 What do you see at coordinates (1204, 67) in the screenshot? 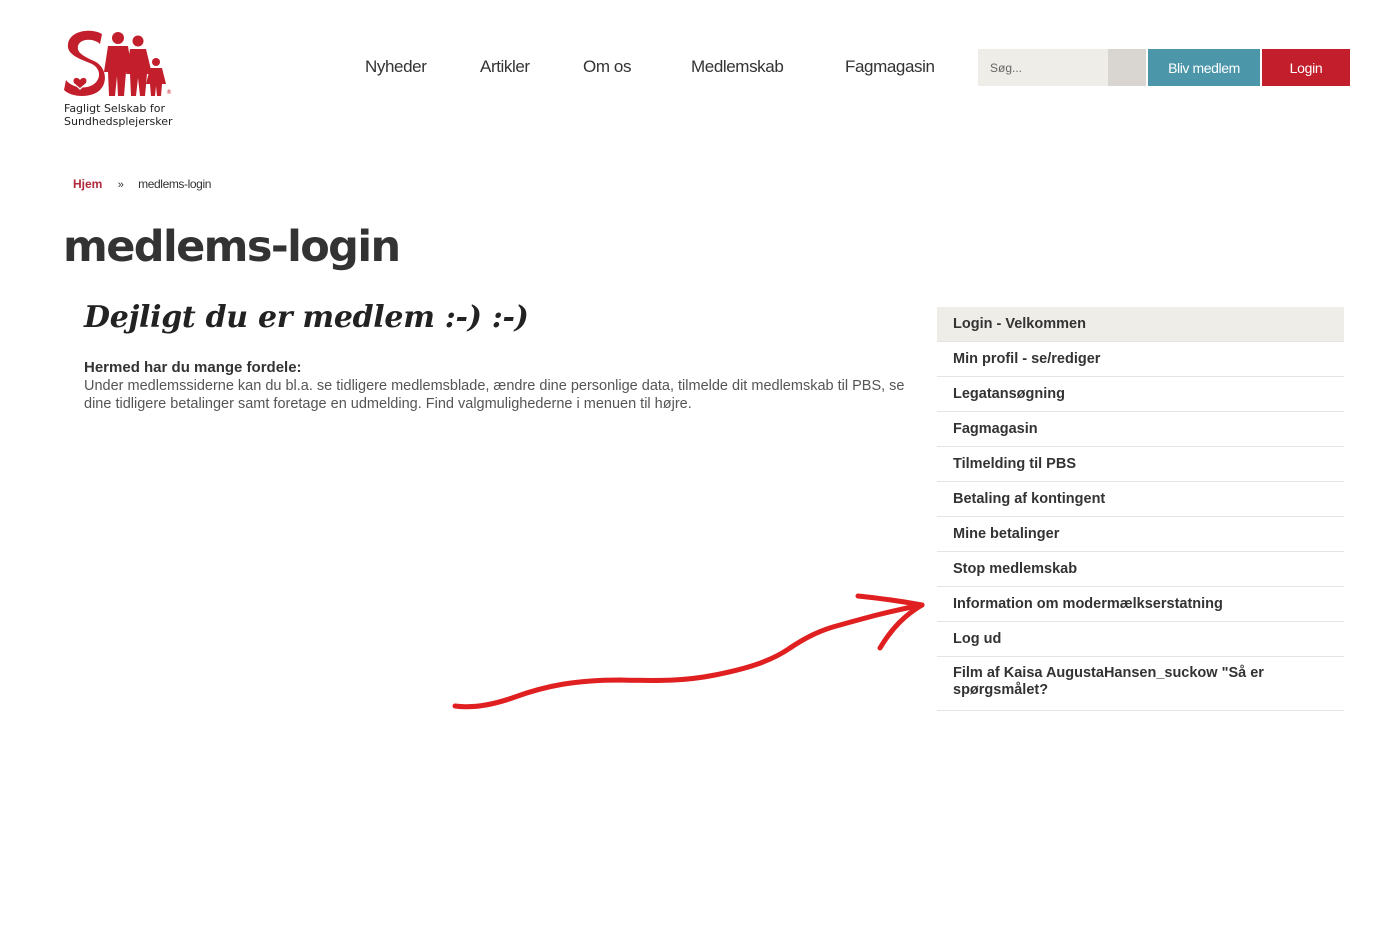
I see `become-member-button: Bliv medlem` at bounding box center [1204, 67].